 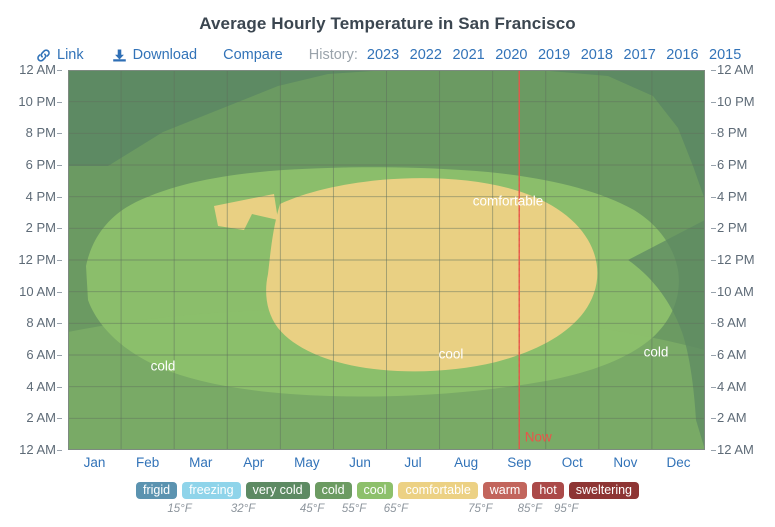 I want to click on history-year-2022: 2022, so click(x=426, y=55).